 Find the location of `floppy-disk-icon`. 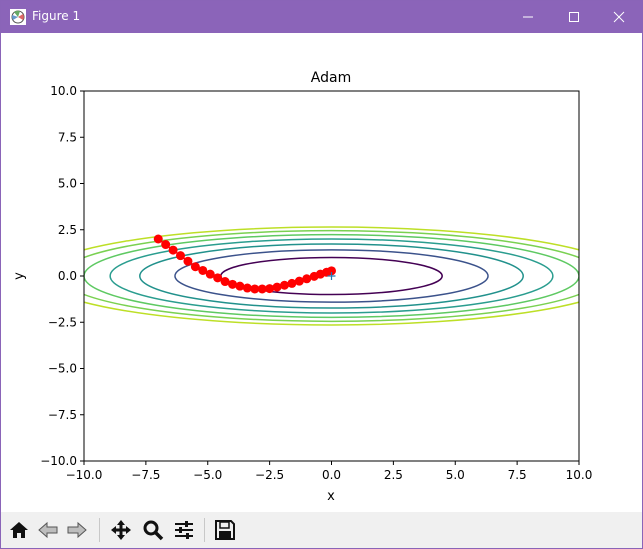

floppy-disk-icon is located at coordinates (225, 530).